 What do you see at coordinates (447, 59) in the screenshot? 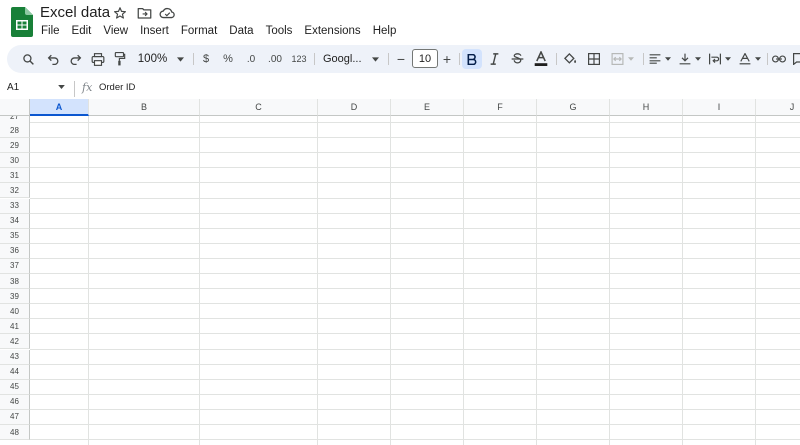
I see `increase-font-size-button: +` at bounding box center [447, 59].